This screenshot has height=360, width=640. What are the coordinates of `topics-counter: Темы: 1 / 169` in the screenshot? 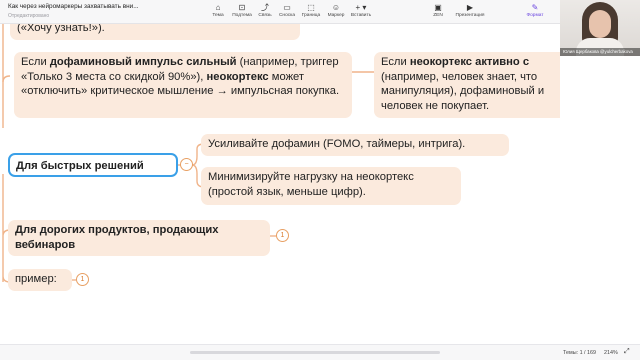 It's located at (580, 353).